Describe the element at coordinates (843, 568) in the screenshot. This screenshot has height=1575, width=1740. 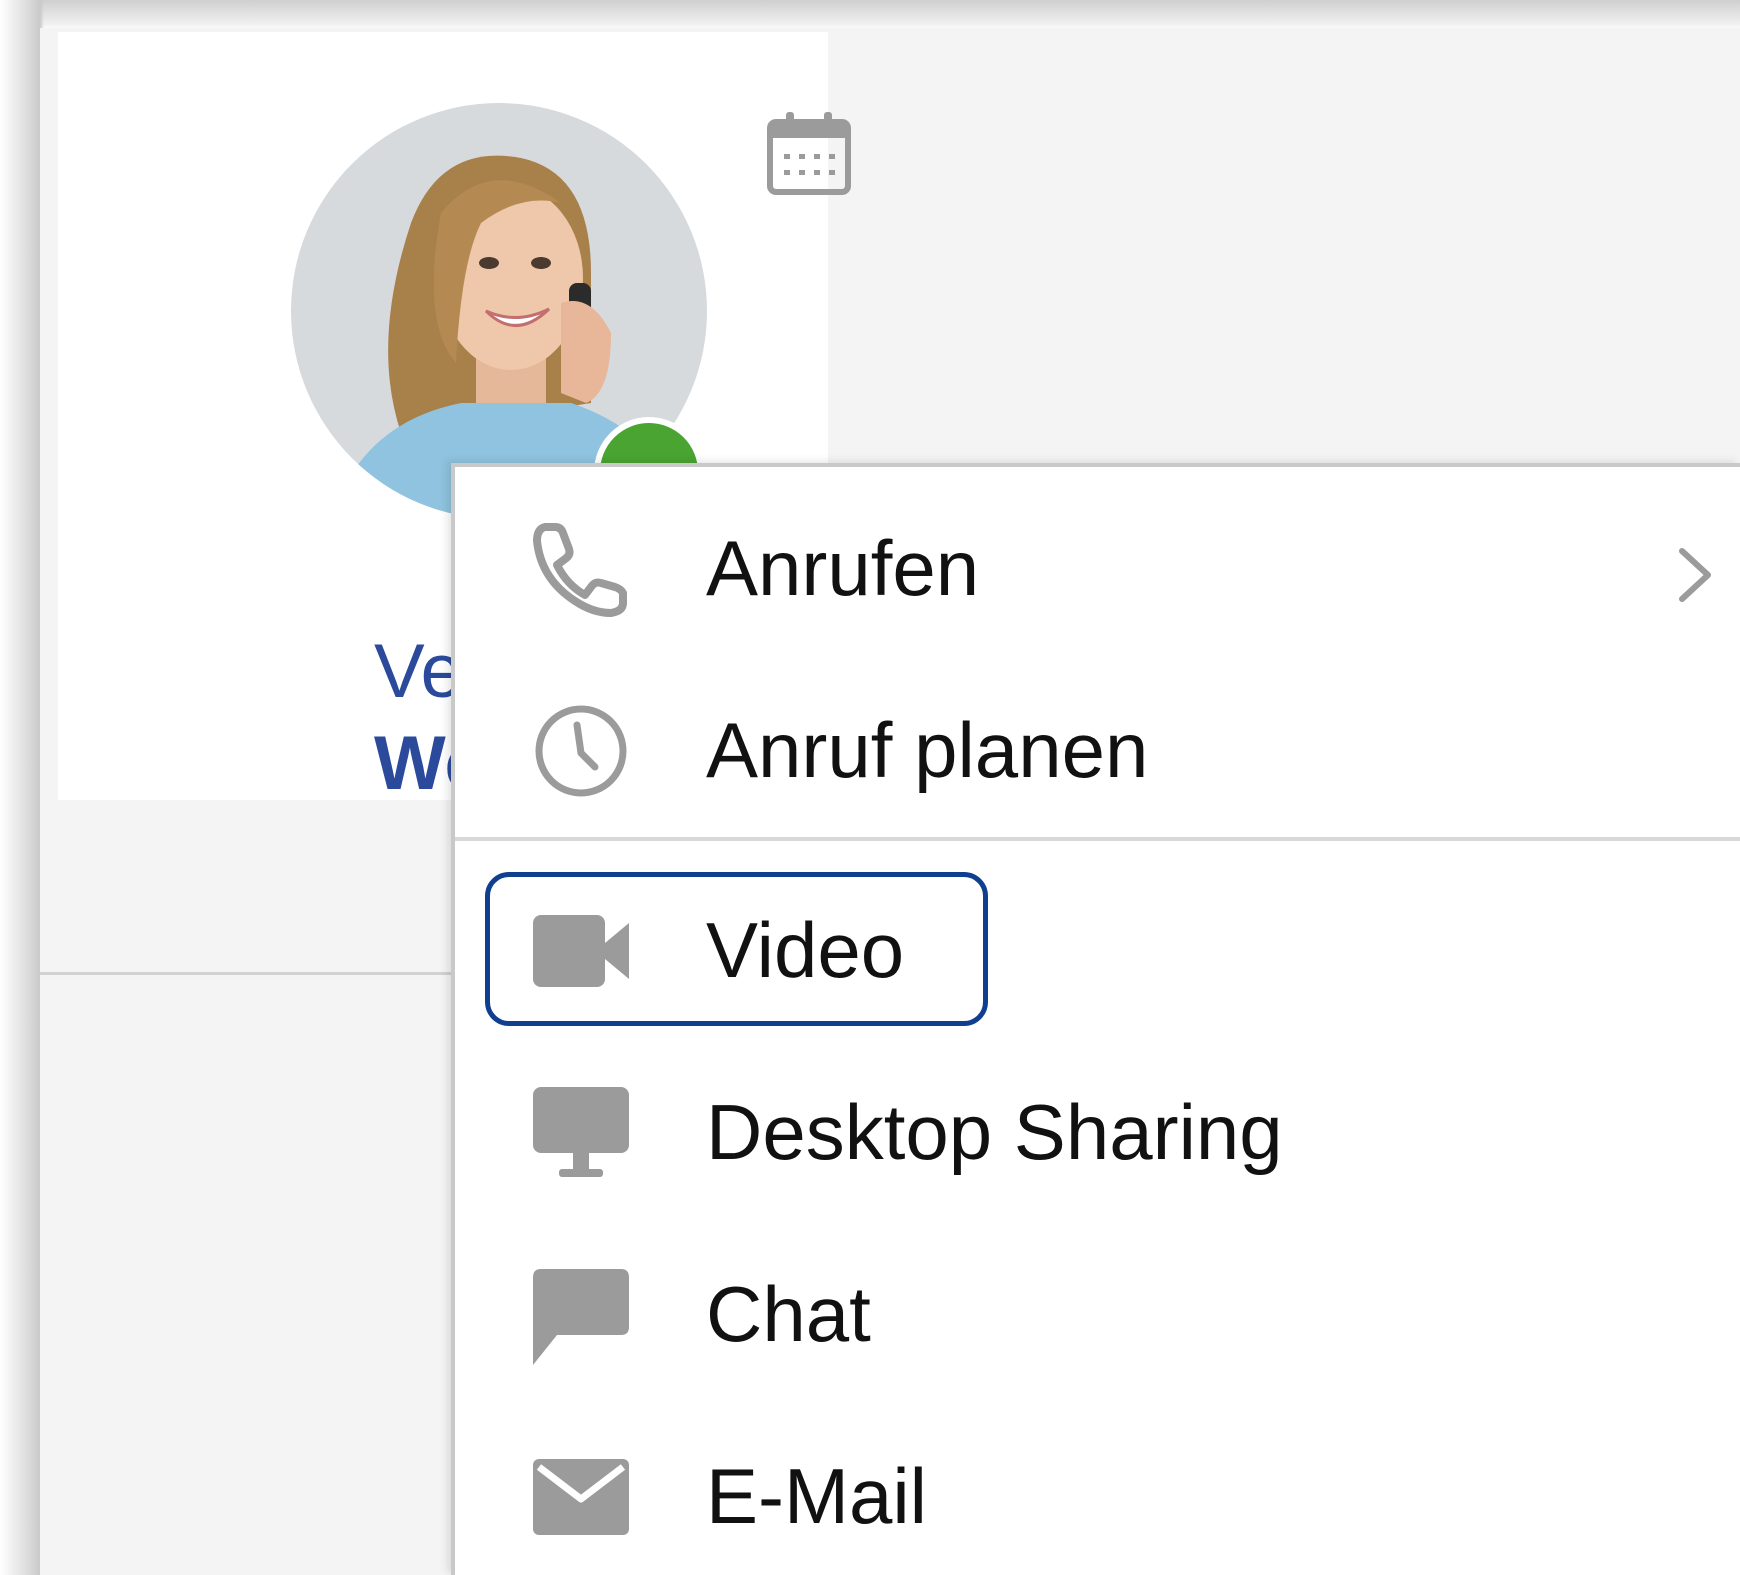
I see `menu-item-call-label: Anrufen` at that location.